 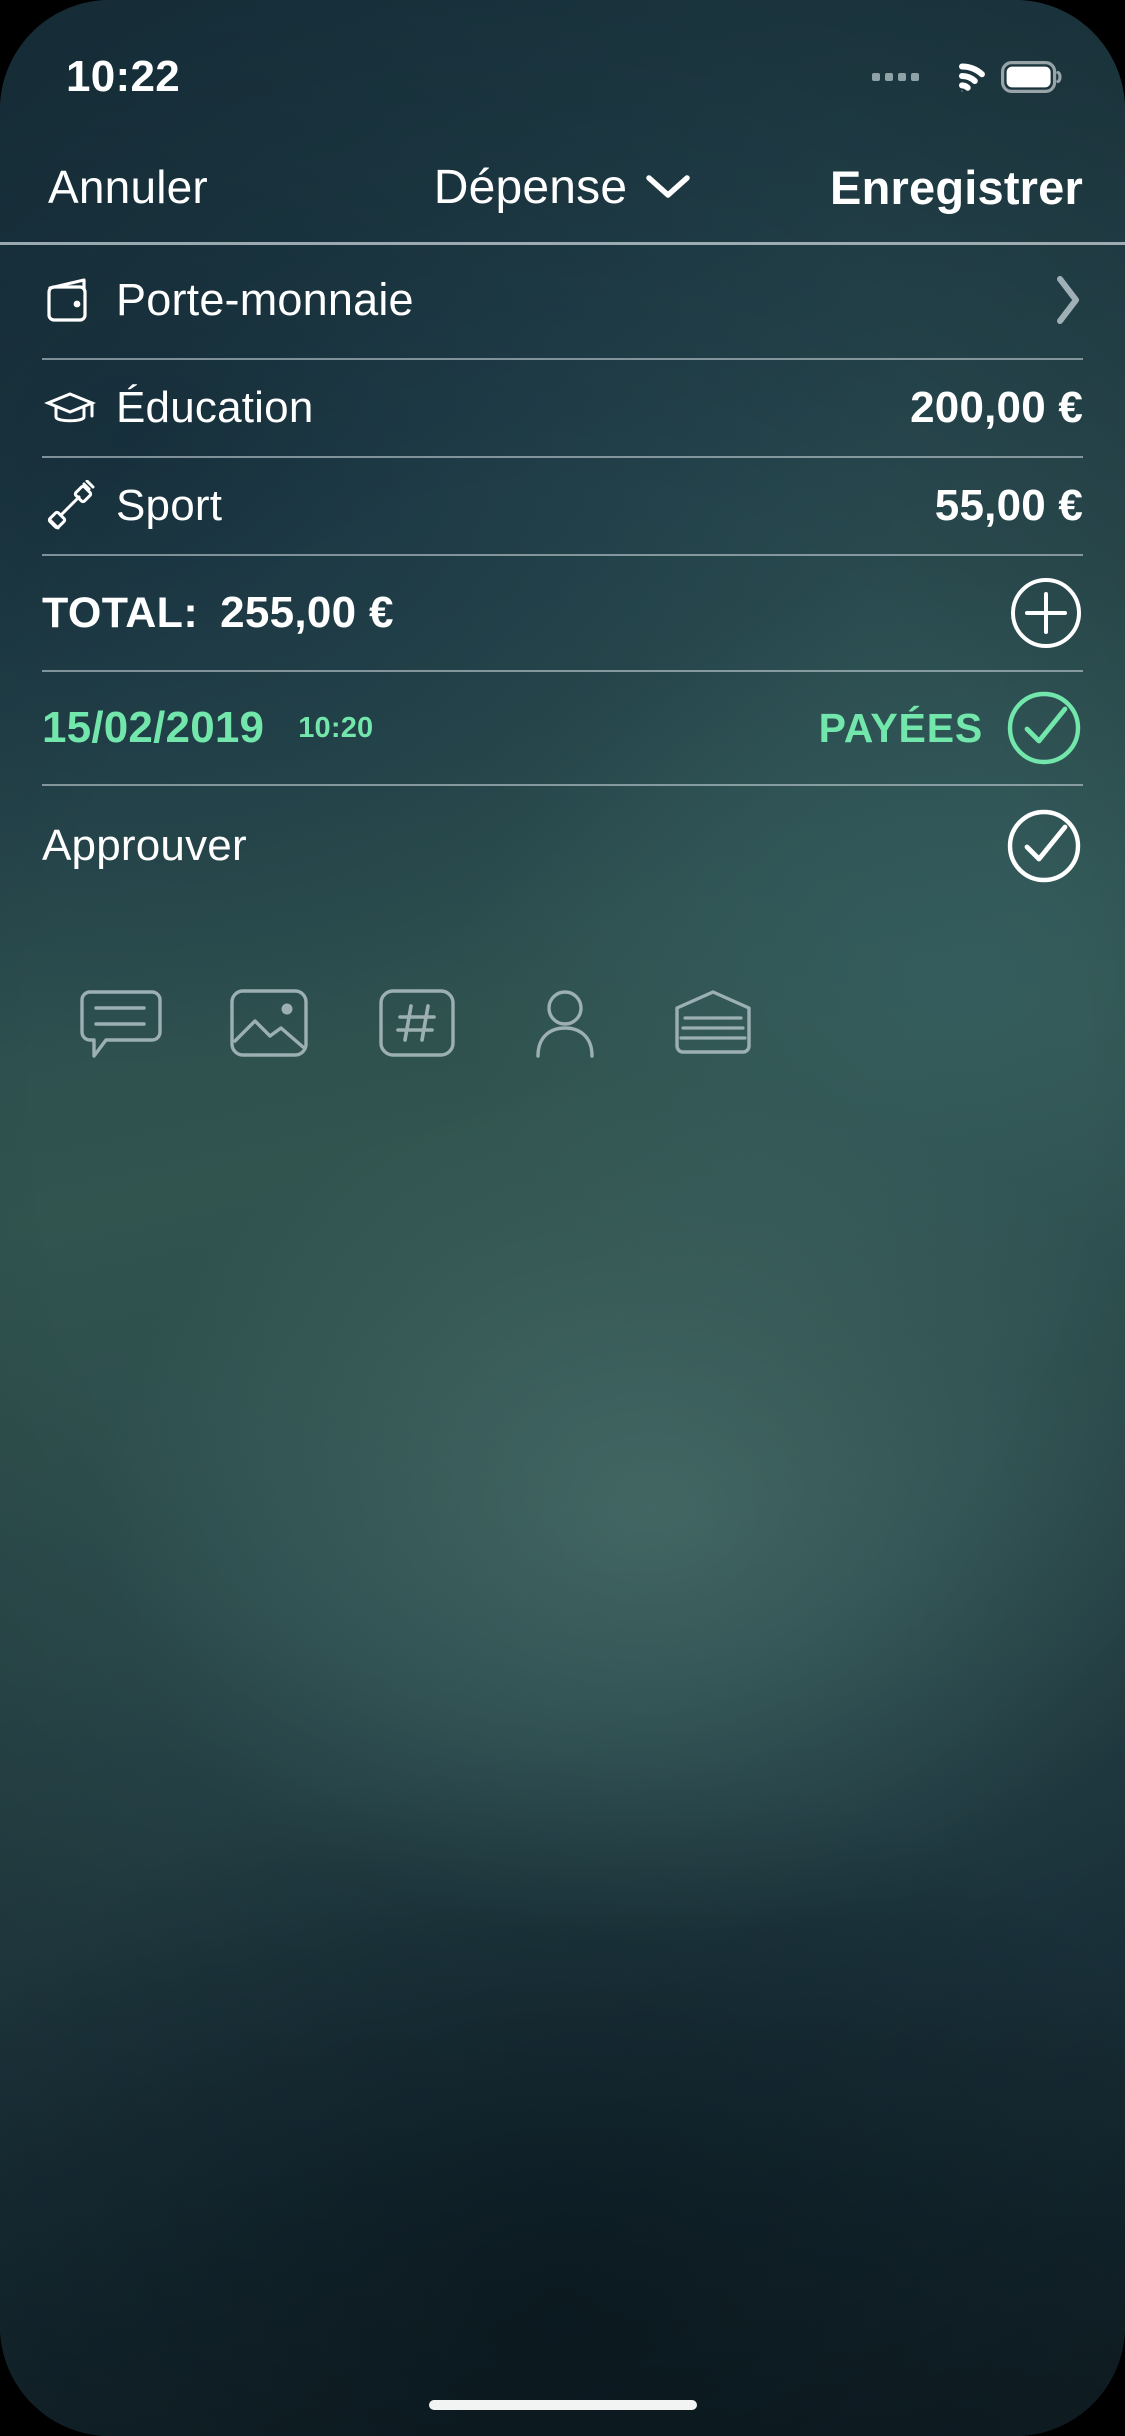 What do you see at coordinates (562, 66) in the screenshot?
I see `status-bar: 10:22` at bounding box center [562, 66].